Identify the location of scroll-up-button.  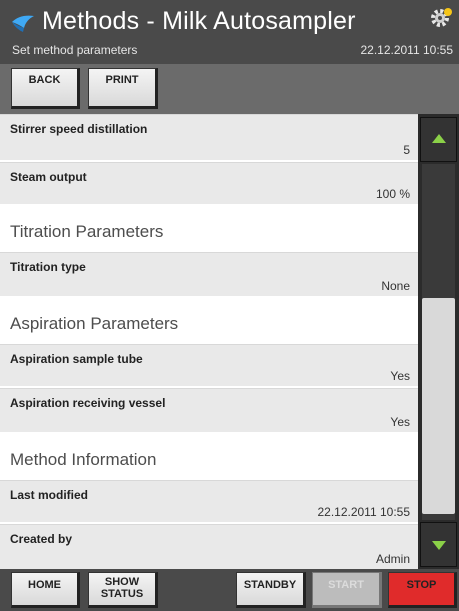
(438, 139).